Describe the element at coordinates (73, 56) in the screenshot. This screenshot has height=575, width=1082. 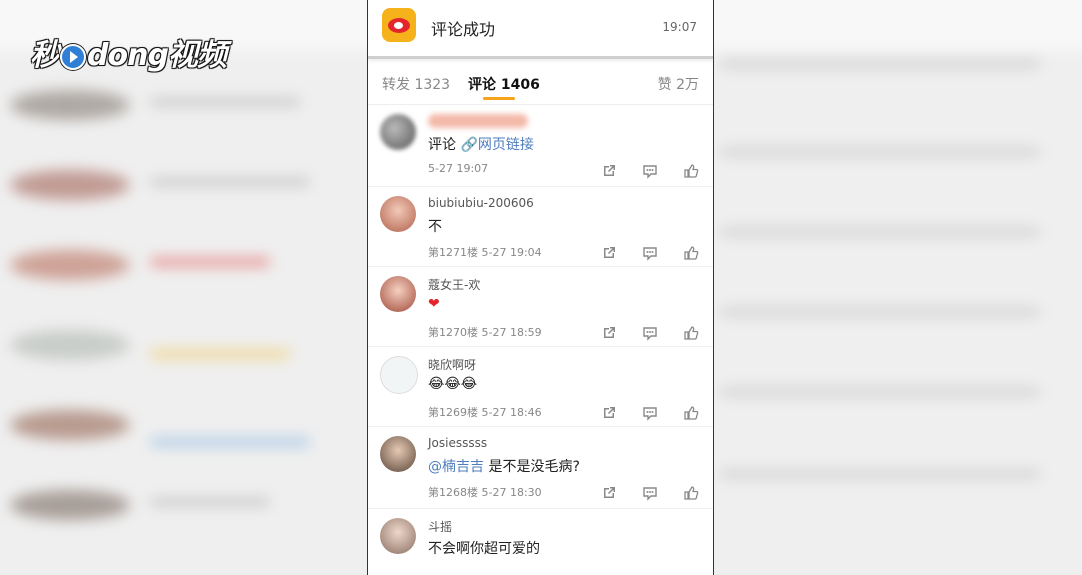
I see `play-icon` at that location.